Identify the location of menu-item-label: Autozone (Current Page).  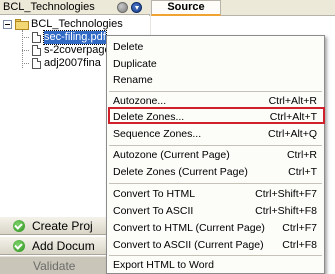
(171, 155).